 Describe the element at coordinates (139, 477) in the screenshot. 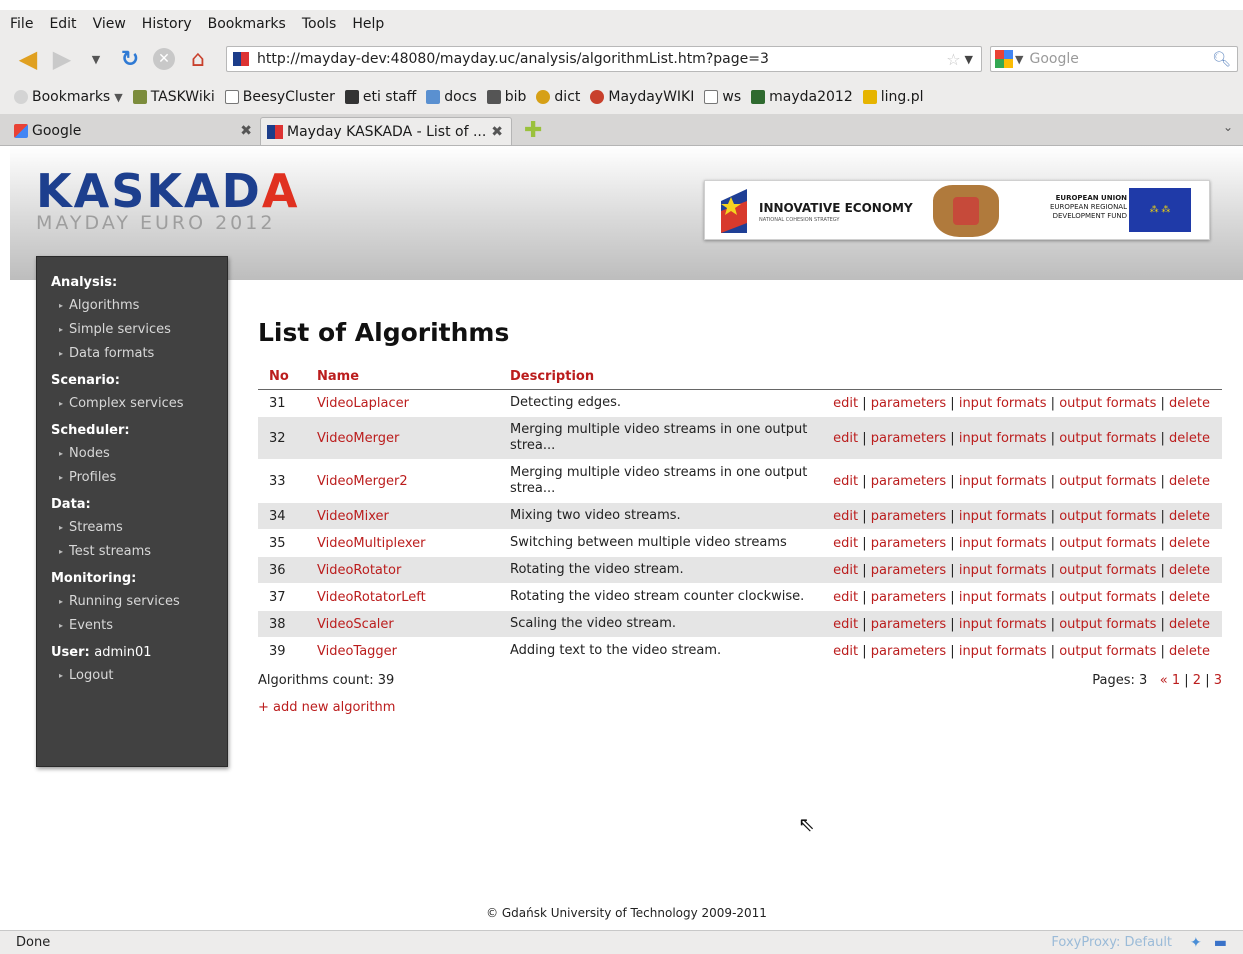

I see `sidebar-item-profiles: ▸ Profiles` at that location.